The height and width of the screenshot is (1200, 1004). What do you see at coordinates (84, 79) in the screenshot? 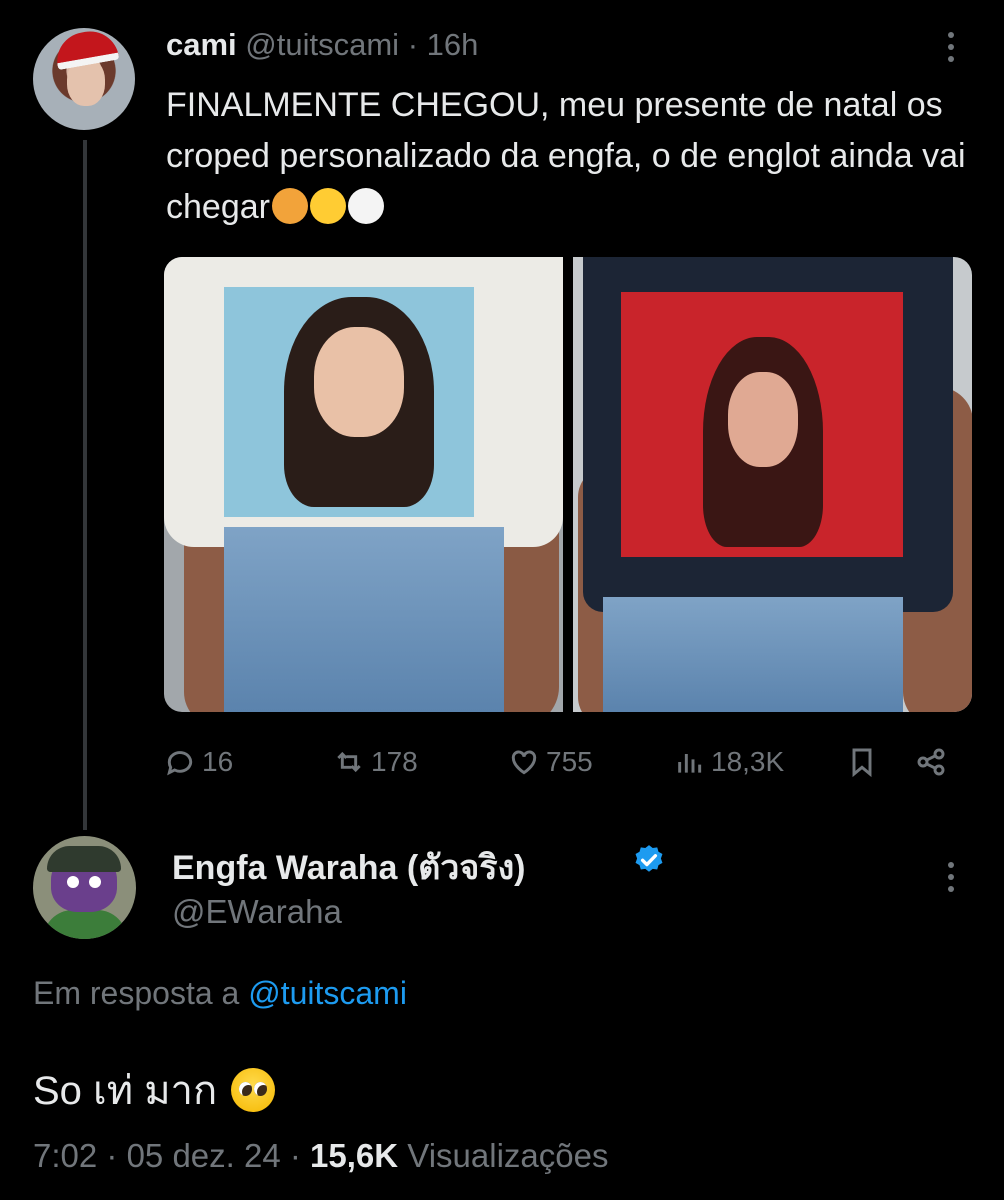
I see `avatar-cami` at bounding box center [84, 79].